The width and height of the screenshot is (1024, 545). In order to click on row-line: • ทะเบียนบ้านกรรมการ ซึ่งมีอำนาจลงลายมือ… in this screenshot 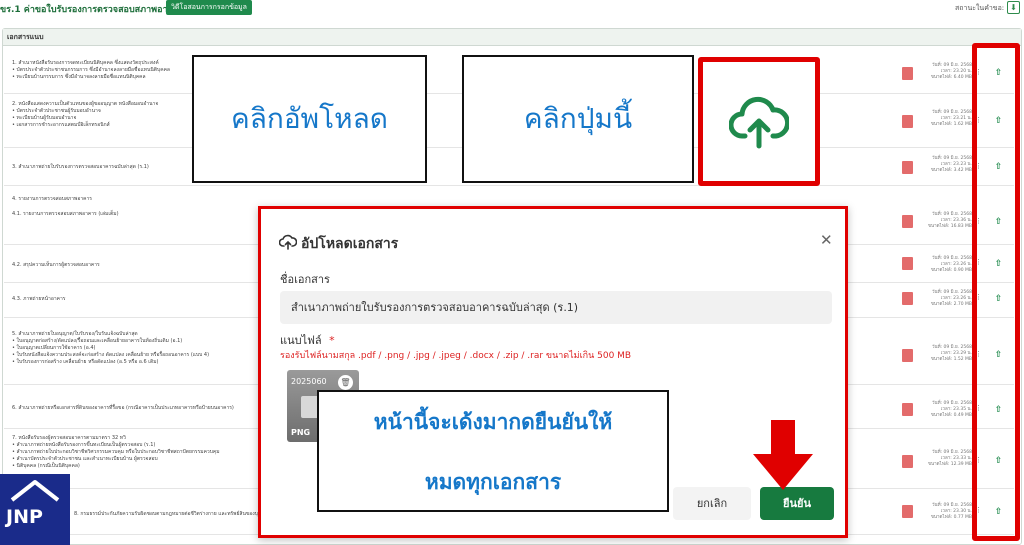, I will do `click(79, 77)`.